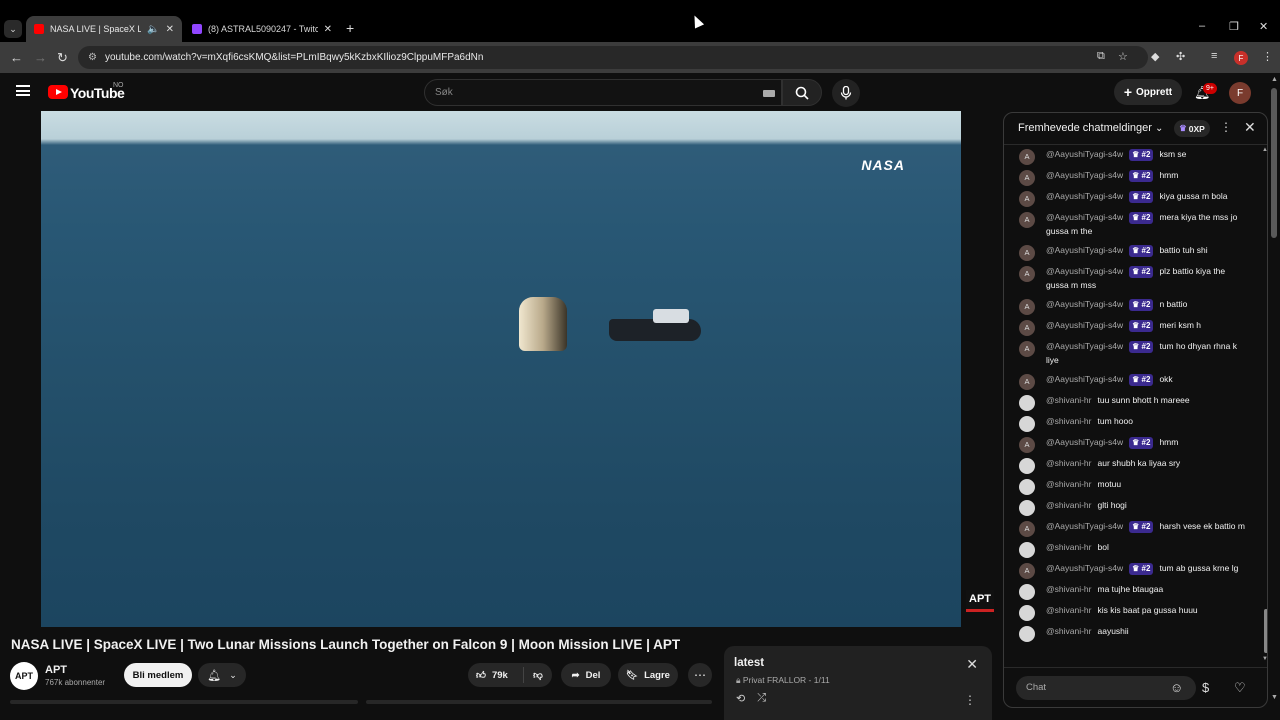  I want to click on chat-message: A @AayushiTyagi-s4w ♛ #2 kiya gussa m bola, so click(1135, 197).